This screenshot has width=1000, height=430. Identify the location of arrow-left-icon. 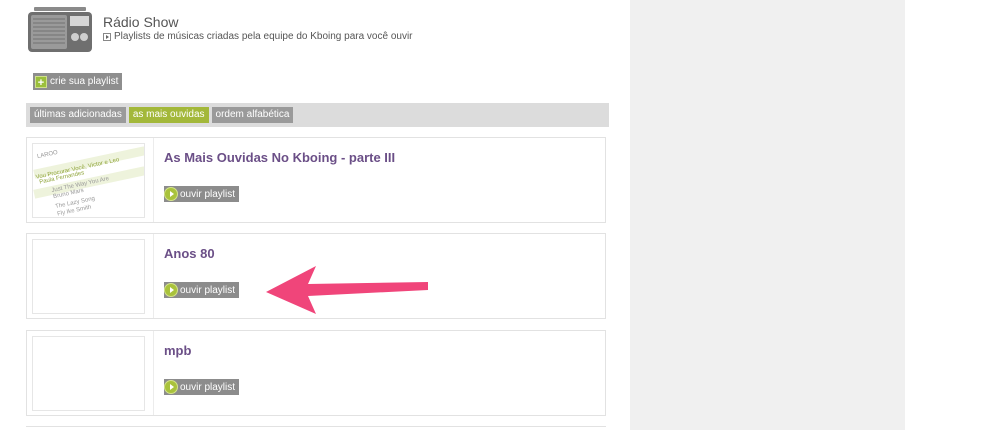
(347, 290).